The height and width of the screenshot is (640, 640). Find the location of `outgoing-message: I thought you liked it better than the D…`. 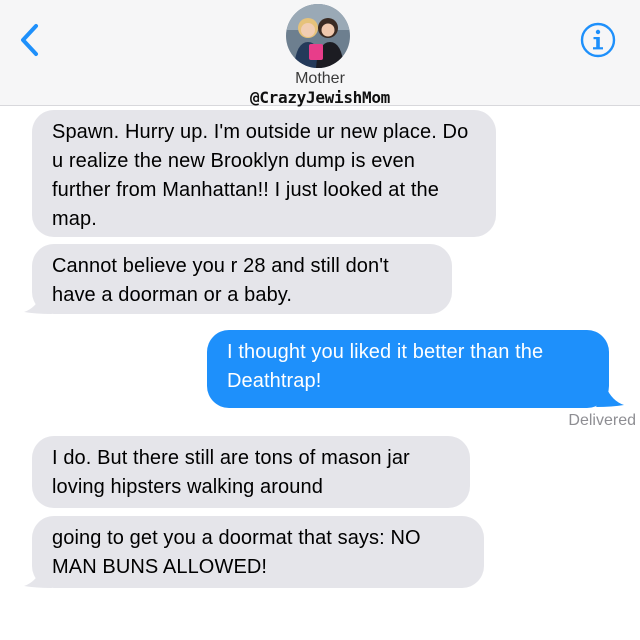

outgoing-message: I thought you liked it better than the D… is located at coordinates (408, 369).